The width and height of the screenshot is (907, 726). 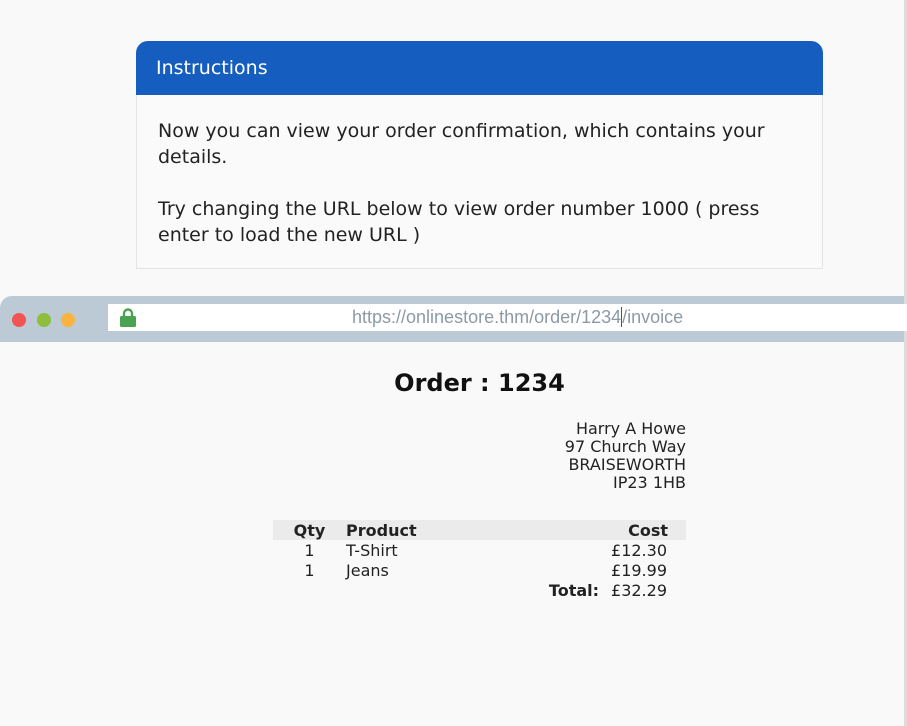 I want to click on table-row: 1 Jeans £19.99, so click(x=479, y=570).